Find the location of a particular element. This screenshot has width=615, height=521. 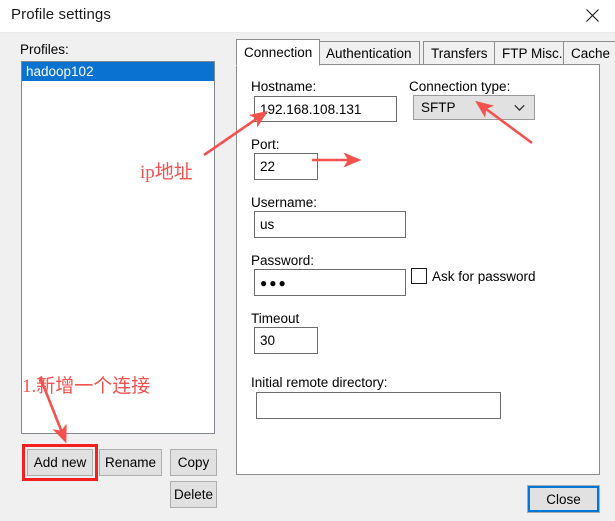

window-close-button is located at coordinates (592, 15).